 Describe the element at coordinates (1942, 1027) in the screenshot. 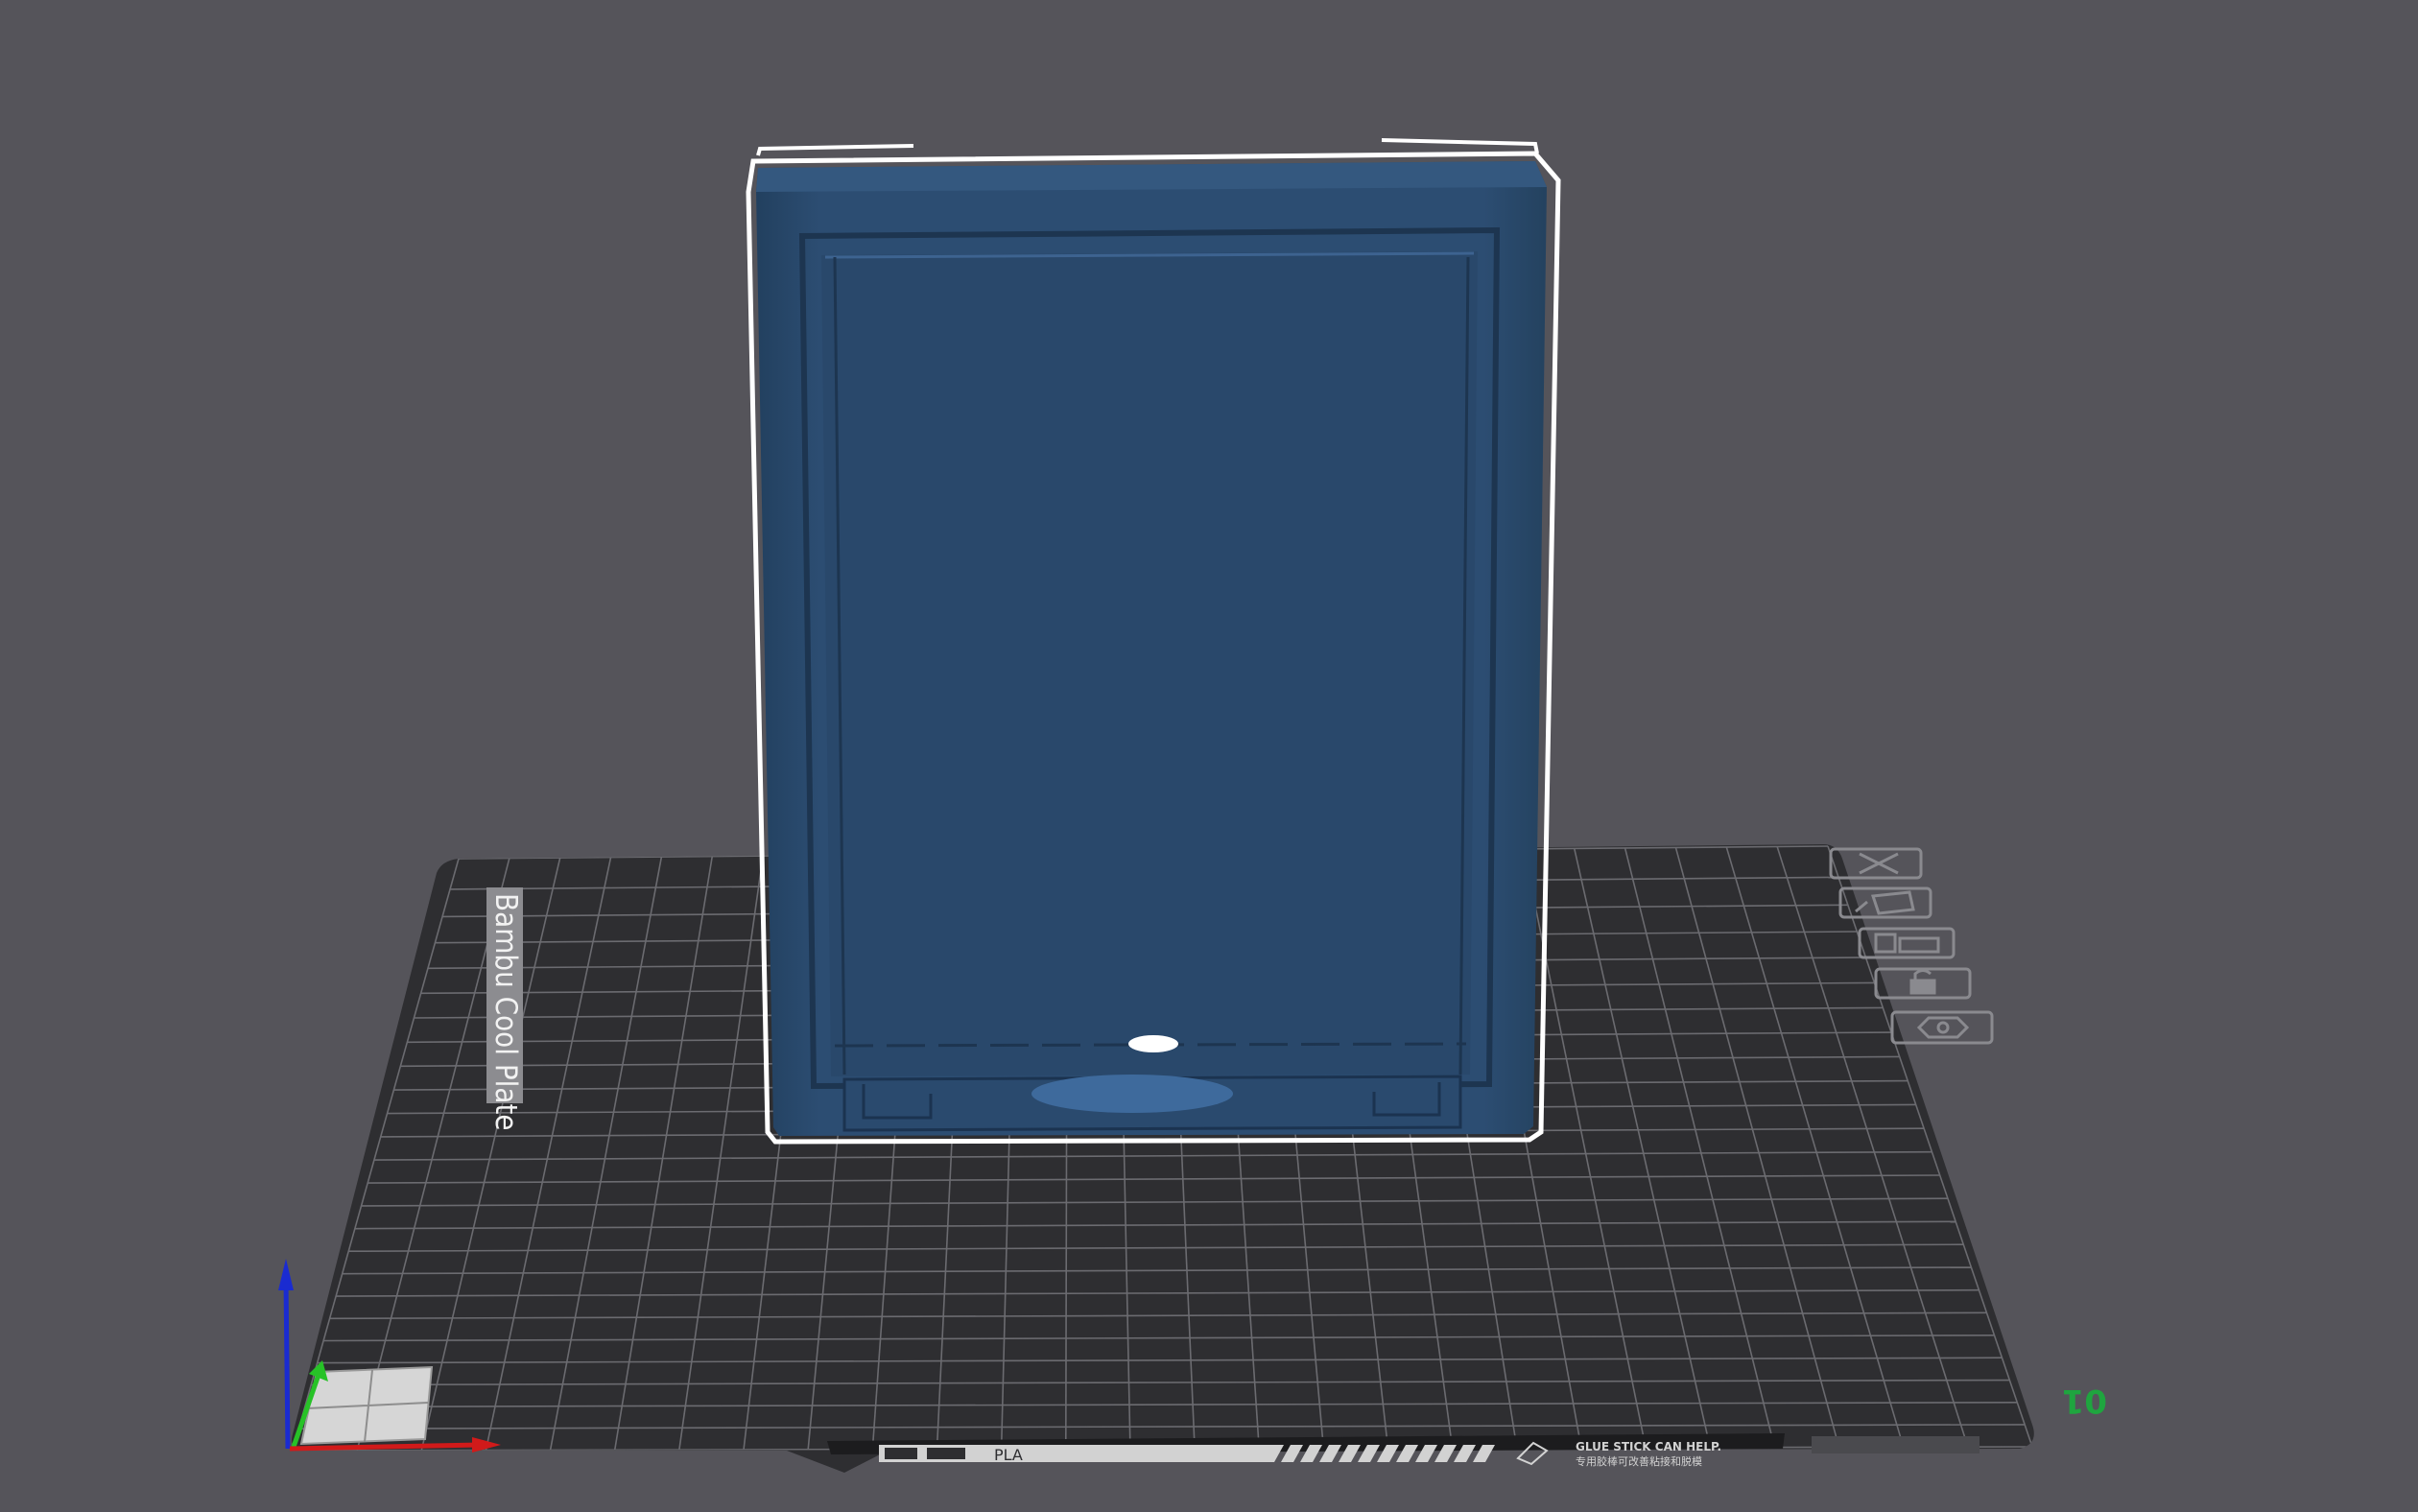

I see `settings-icon` at that location.